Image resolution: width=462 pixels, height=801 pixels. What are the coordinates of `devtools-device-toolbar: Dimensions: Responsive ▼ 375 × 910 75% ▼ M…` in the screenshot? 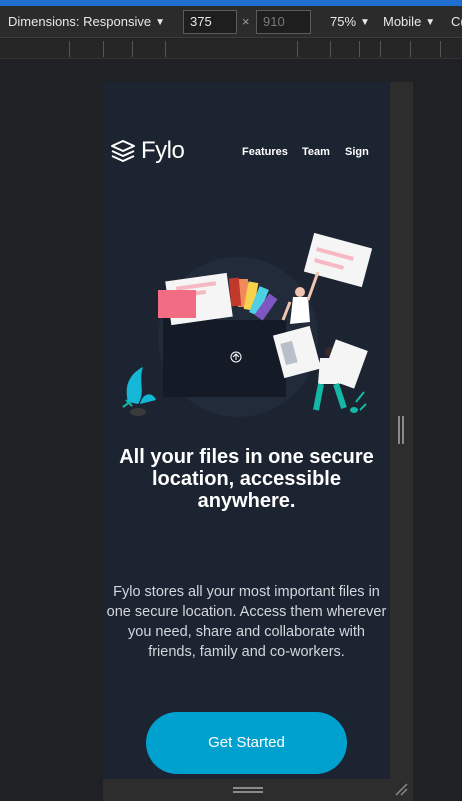 It's located at (231, 22).